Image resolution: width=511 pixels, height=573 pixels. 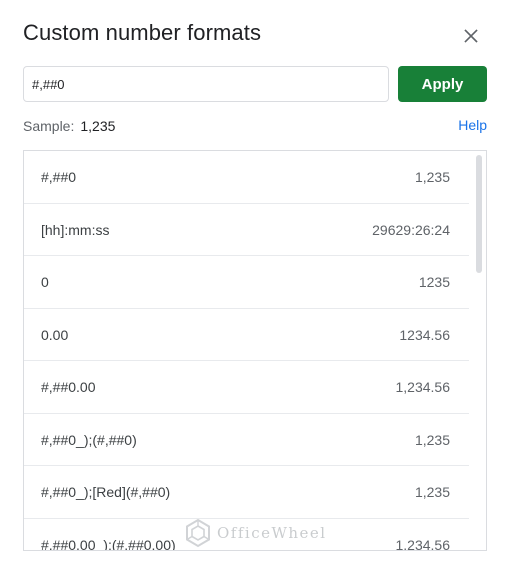 I want to click on close-icon, so click(x=471, y=36).